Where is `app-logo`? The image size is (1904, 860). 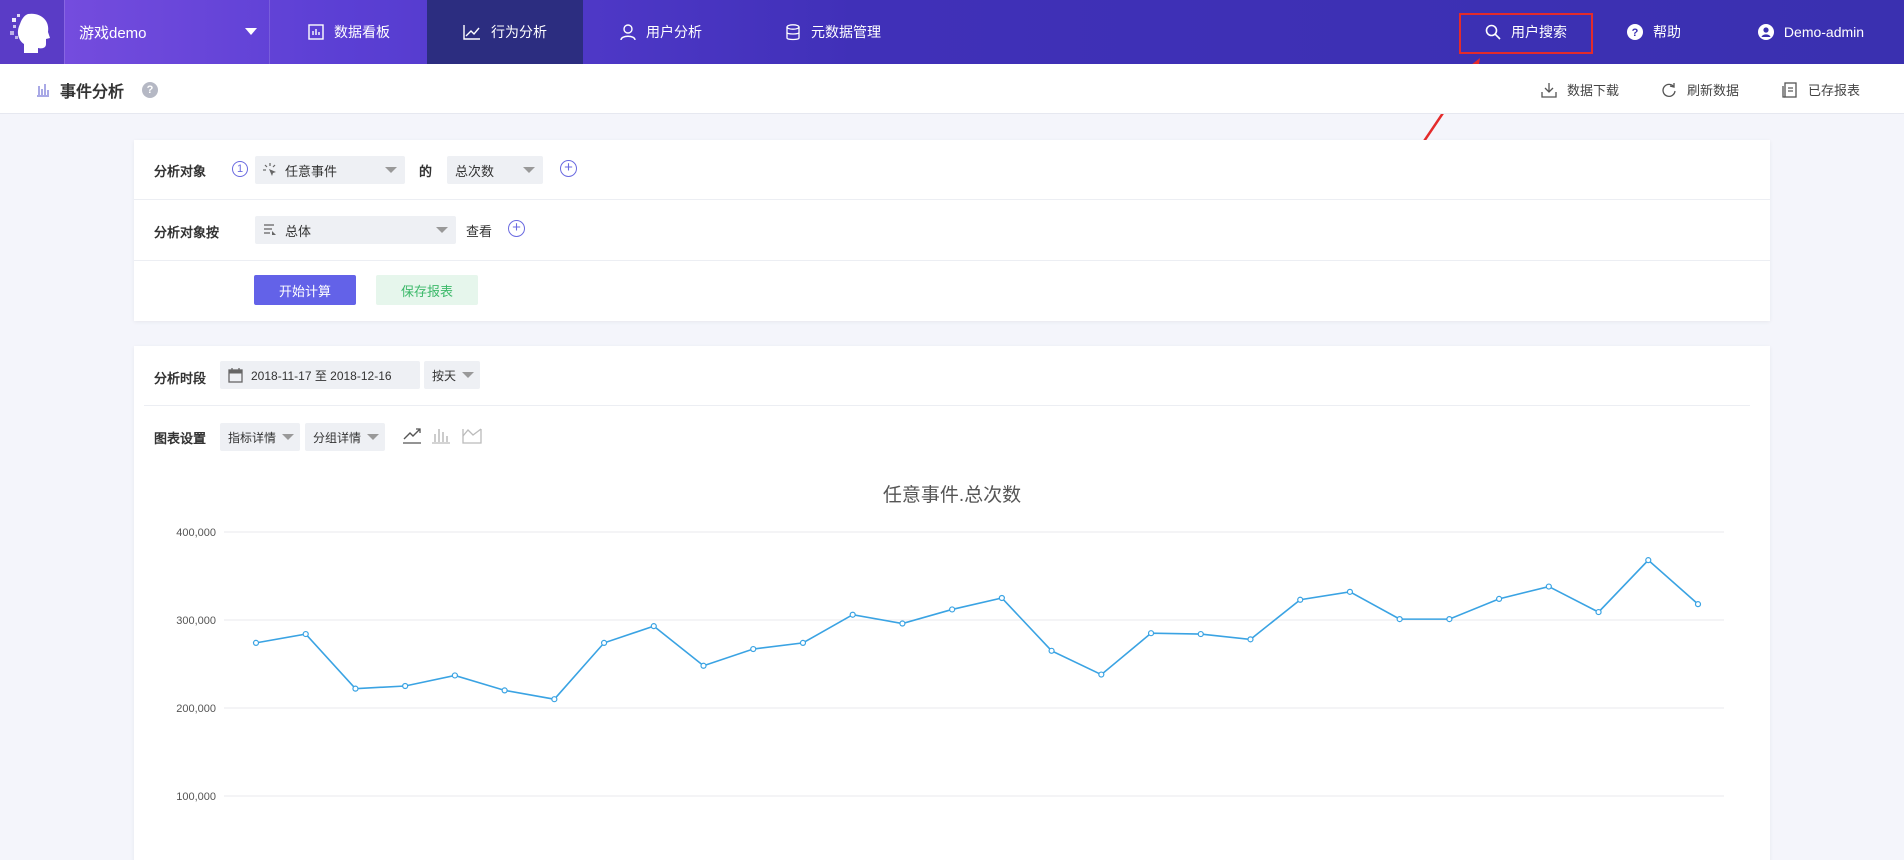 app-logo is located at coordinates (32, 32).